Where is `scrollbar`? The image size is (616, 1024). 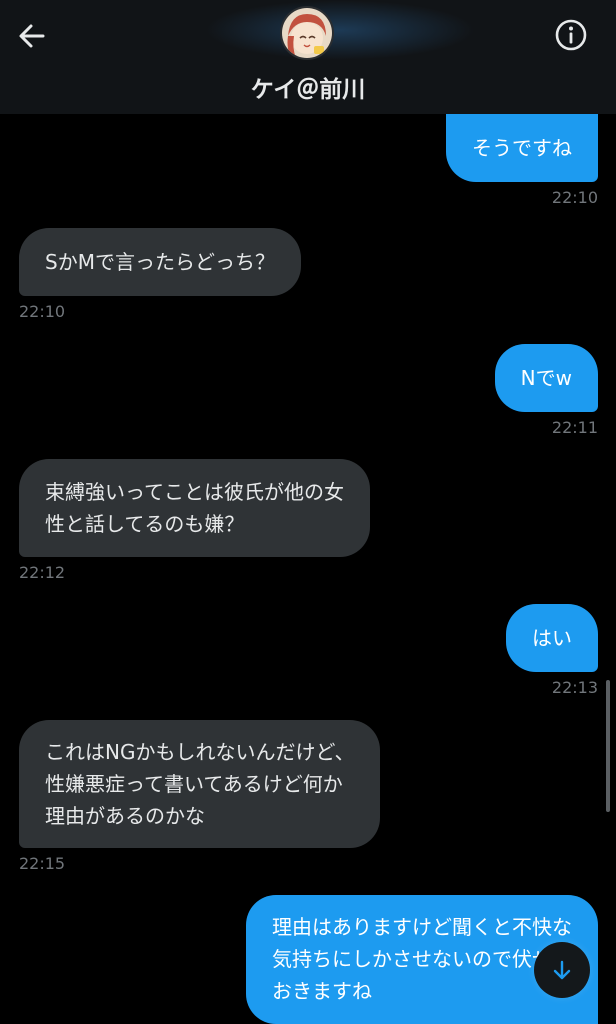 scrollbar is located at coordinates (608, 746).